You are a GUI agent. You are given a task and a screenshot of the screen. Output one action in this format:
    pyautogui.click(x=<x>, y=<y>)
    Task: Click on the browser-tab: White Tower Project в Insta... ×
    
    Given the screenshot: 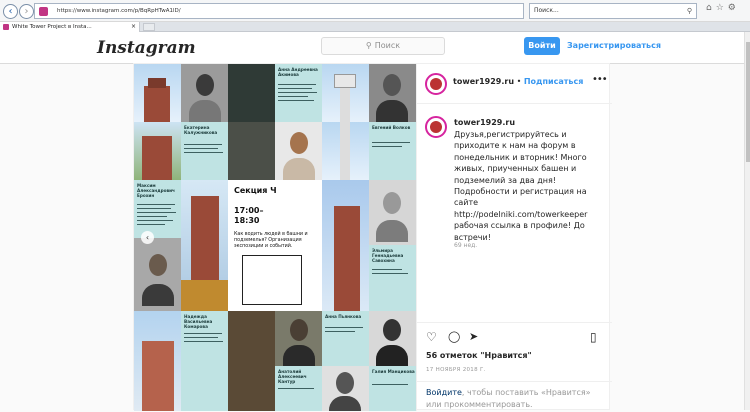 What is the action you would take?
    pyautogui.click(x=70, y=27)
    